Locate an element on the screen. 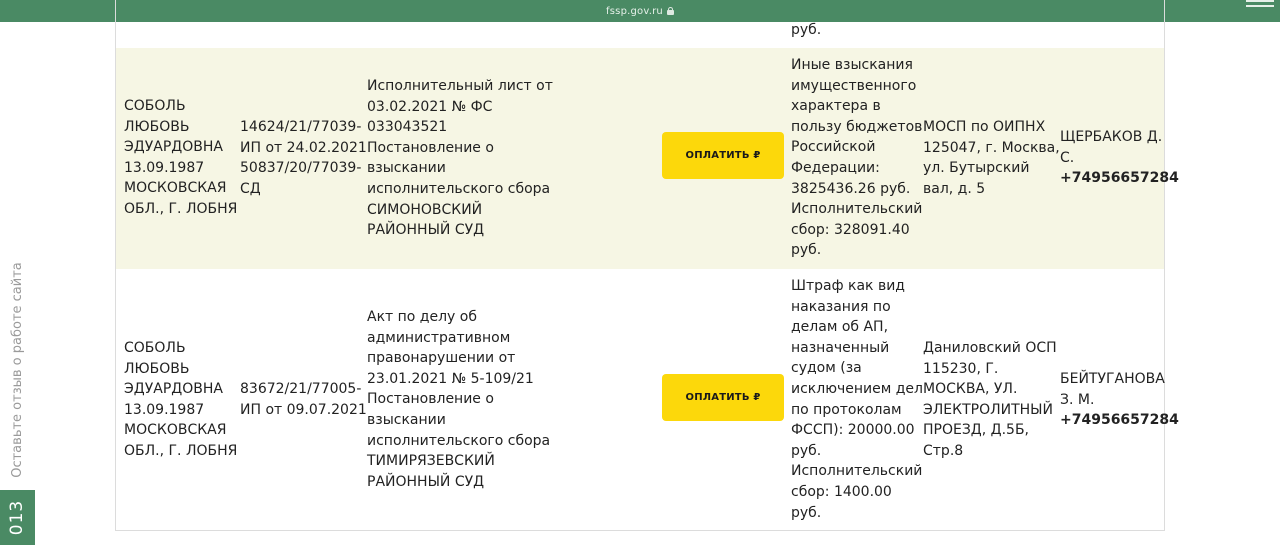 The height and width of the screenshot is (545, 1280). feedback-tab: Оставьте отзыв о работе сайта is located at coordinates (18, 370).